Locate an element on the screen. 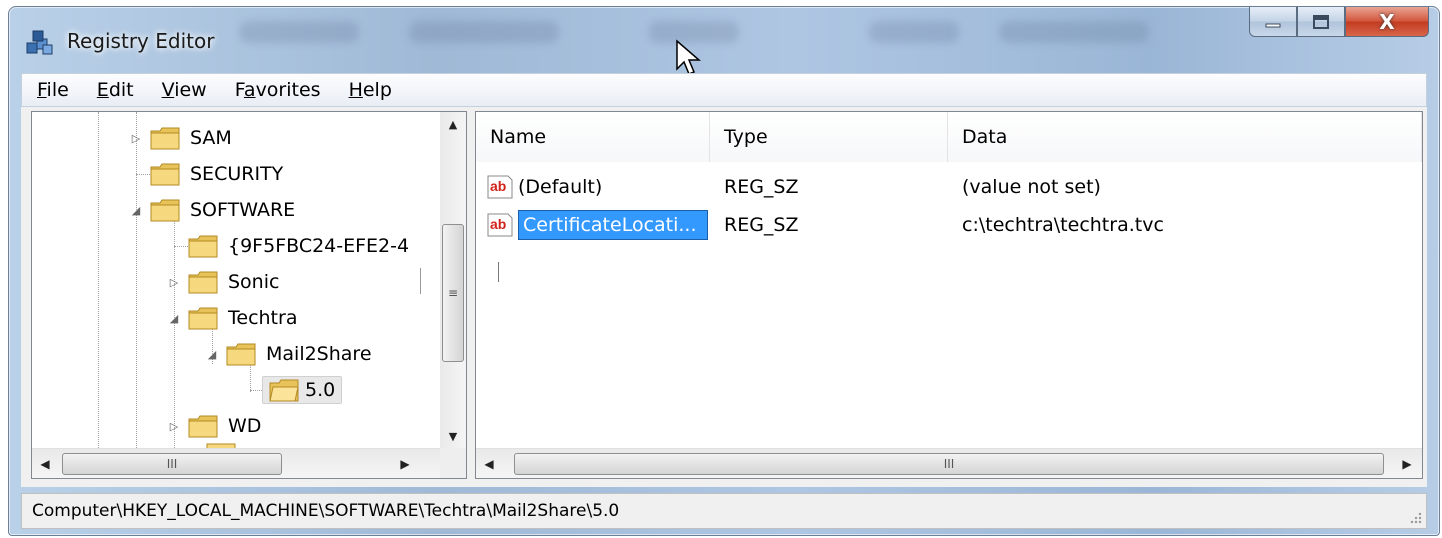 The image size is (1442, 538). tree-vscroll-thumb: ≡ is located at coordinates (453, 293).